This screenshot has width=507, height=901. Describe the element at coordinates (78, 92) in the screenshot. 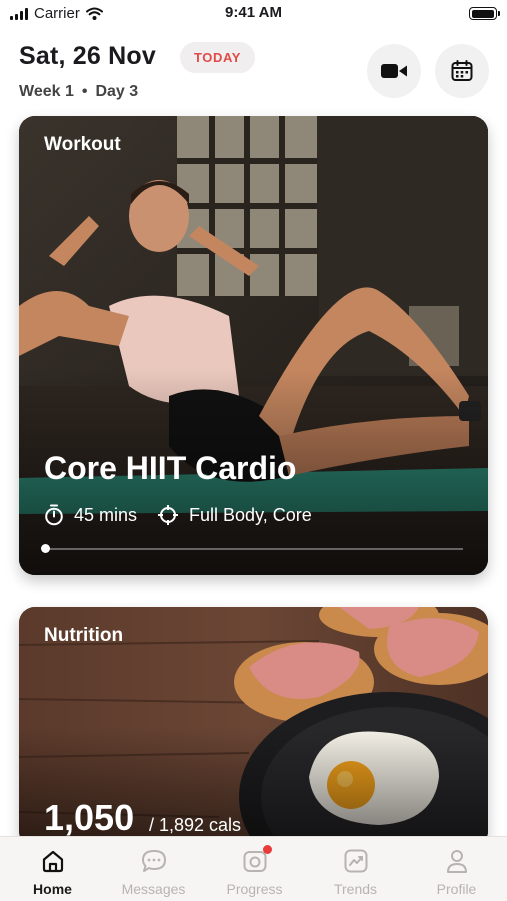

I see `week-day-label: Week 1 • Day 3` at that location.